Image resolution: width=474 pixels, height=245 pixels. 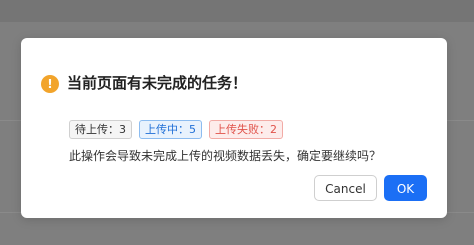 What do you see at coordinates (345, 188) in the screenshot?
I see `cancel-button: Cancel` at bounding box center [345, 188].